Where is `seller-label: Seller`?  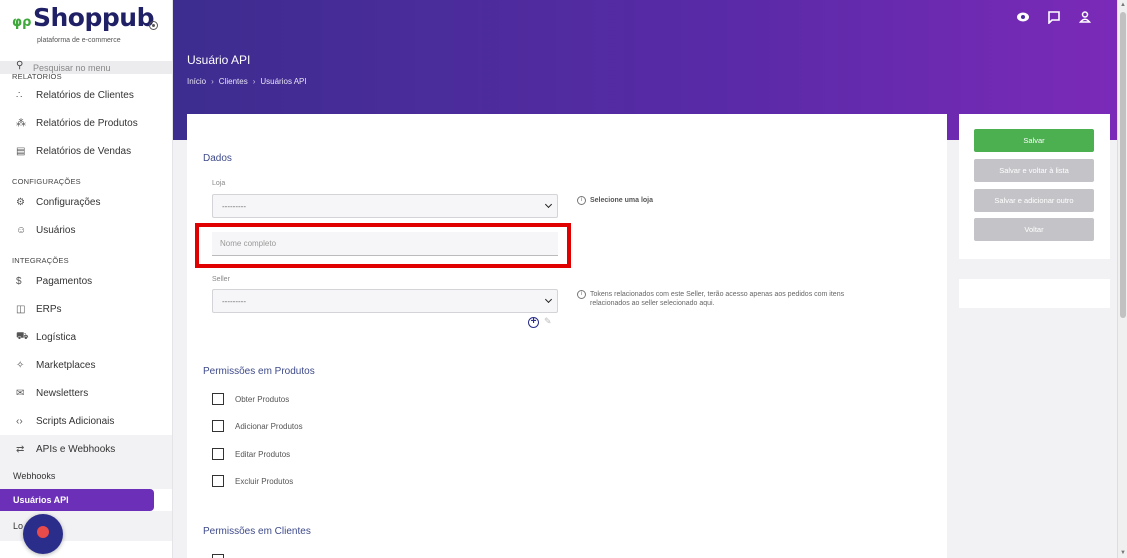
seller-label: Seller is located at coordinates (221, 279).